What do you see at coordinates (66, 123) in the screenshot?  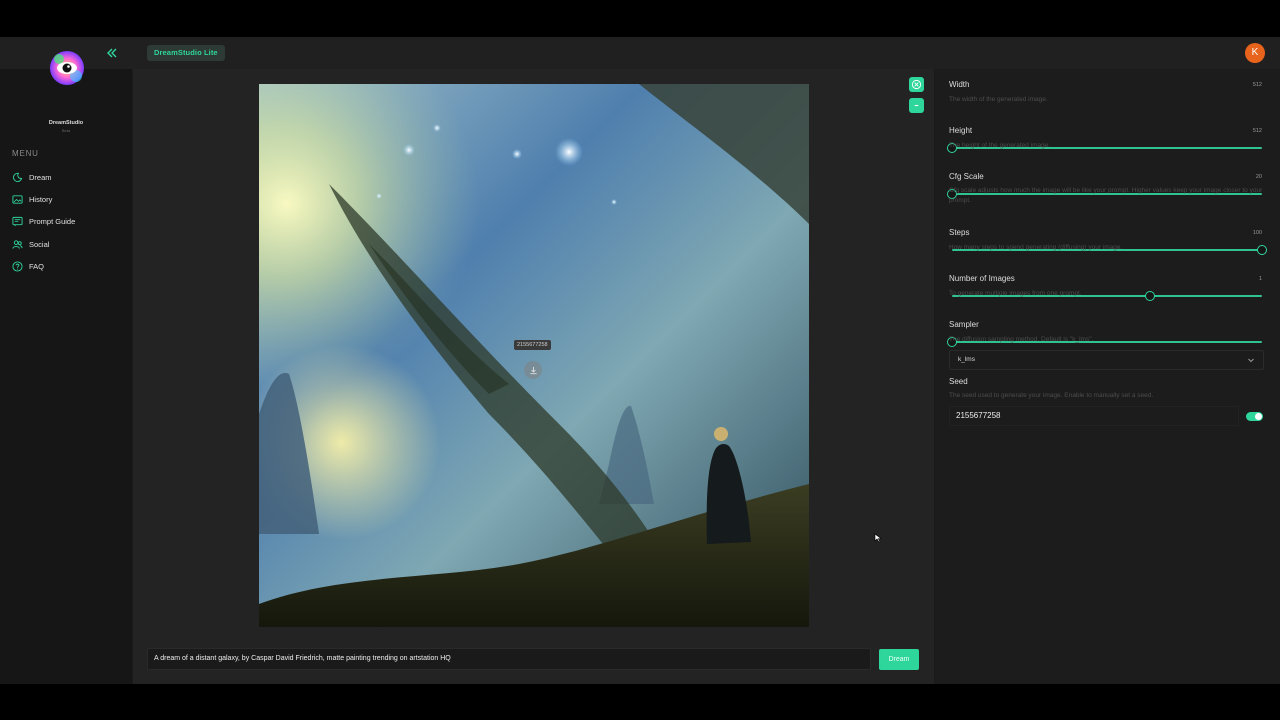 I see `logo-name: DreamStudio` at bounding box center [66, 123].